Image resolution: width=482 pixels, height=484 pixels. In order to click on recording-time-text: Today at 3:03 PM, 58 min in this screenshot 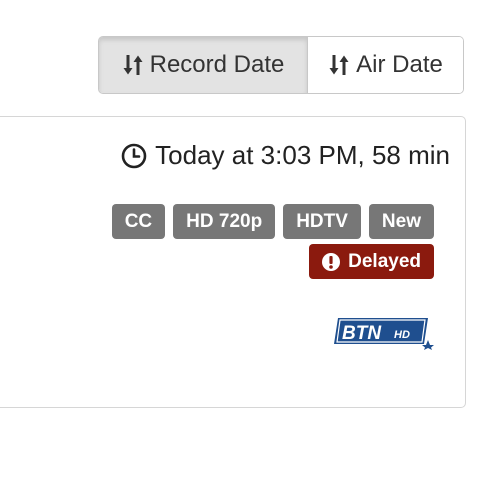, I will do `click(302, 155)`.